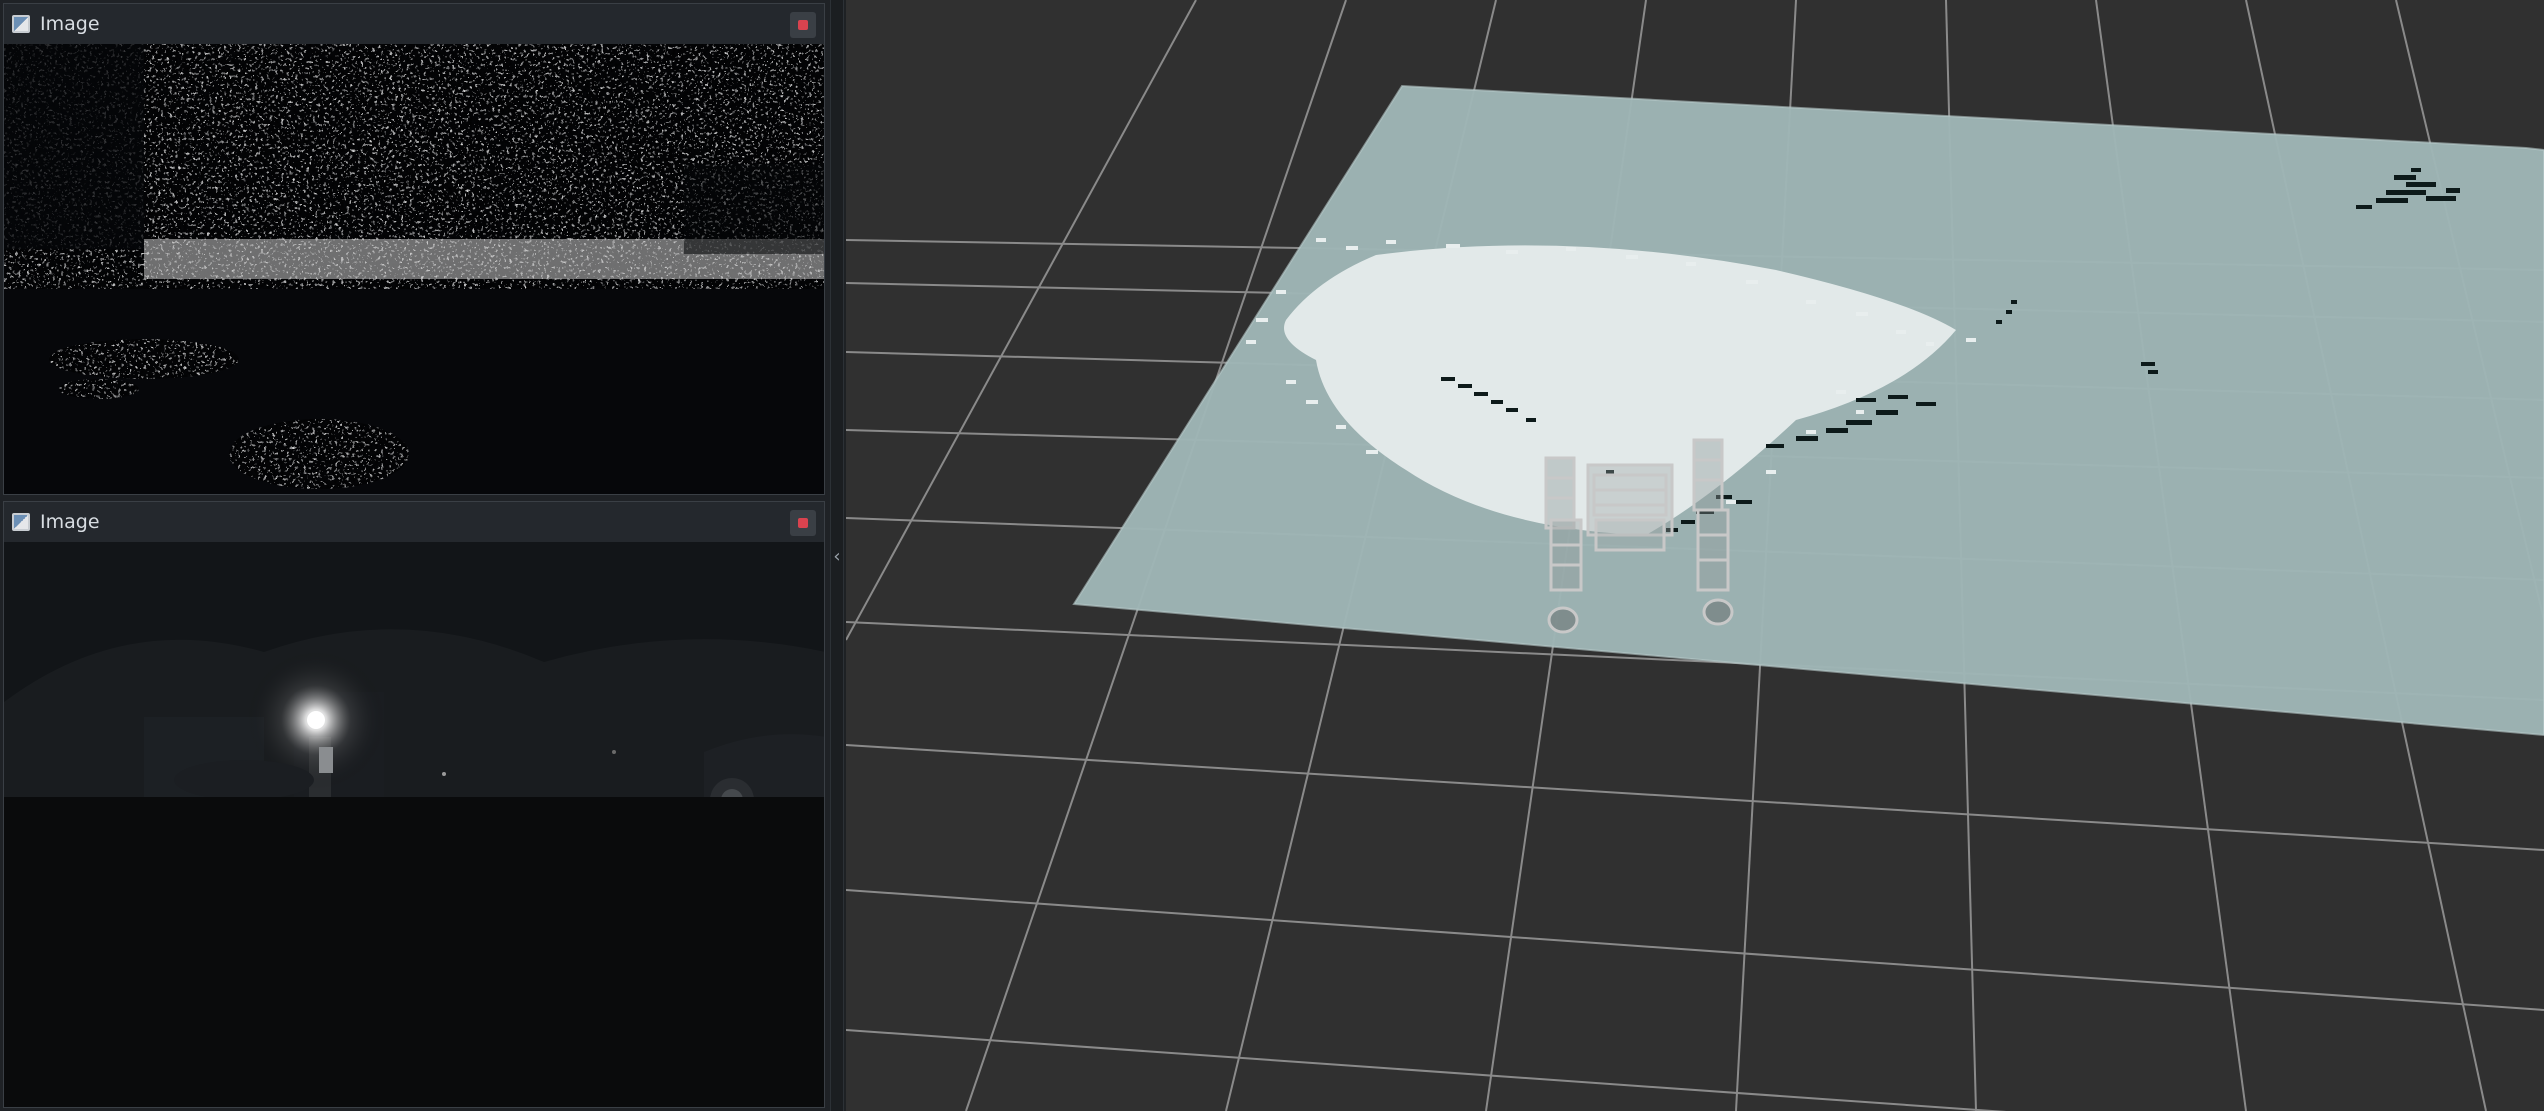 The width and height of the screenshot is (2544, 1111). I want to click on image-panel-top: Image, so click(414, 249).